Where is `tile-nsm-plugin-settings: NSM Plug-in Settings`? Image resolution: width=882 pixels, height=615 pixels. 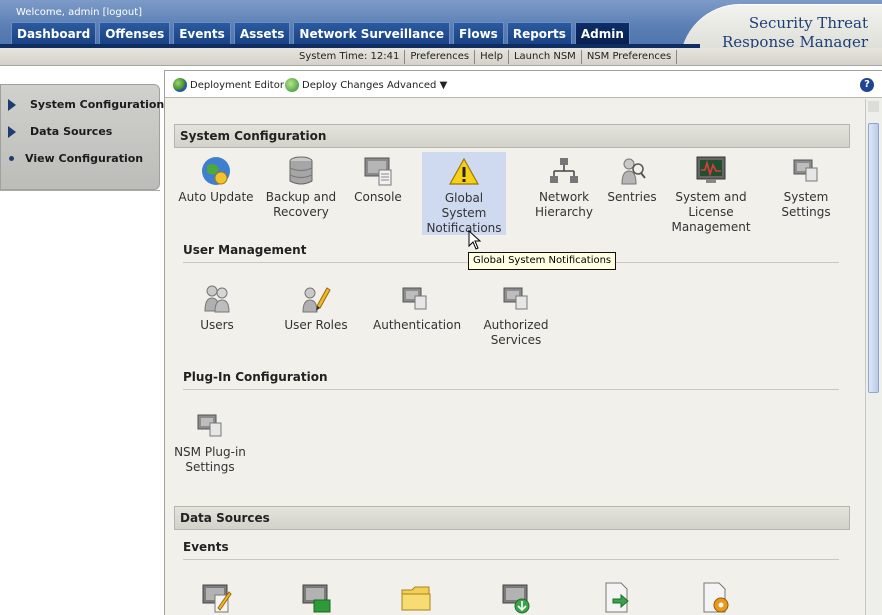 tile-nsm-plugin-settings: NSM Plug-in Settings is located at coordinates (210, 442).